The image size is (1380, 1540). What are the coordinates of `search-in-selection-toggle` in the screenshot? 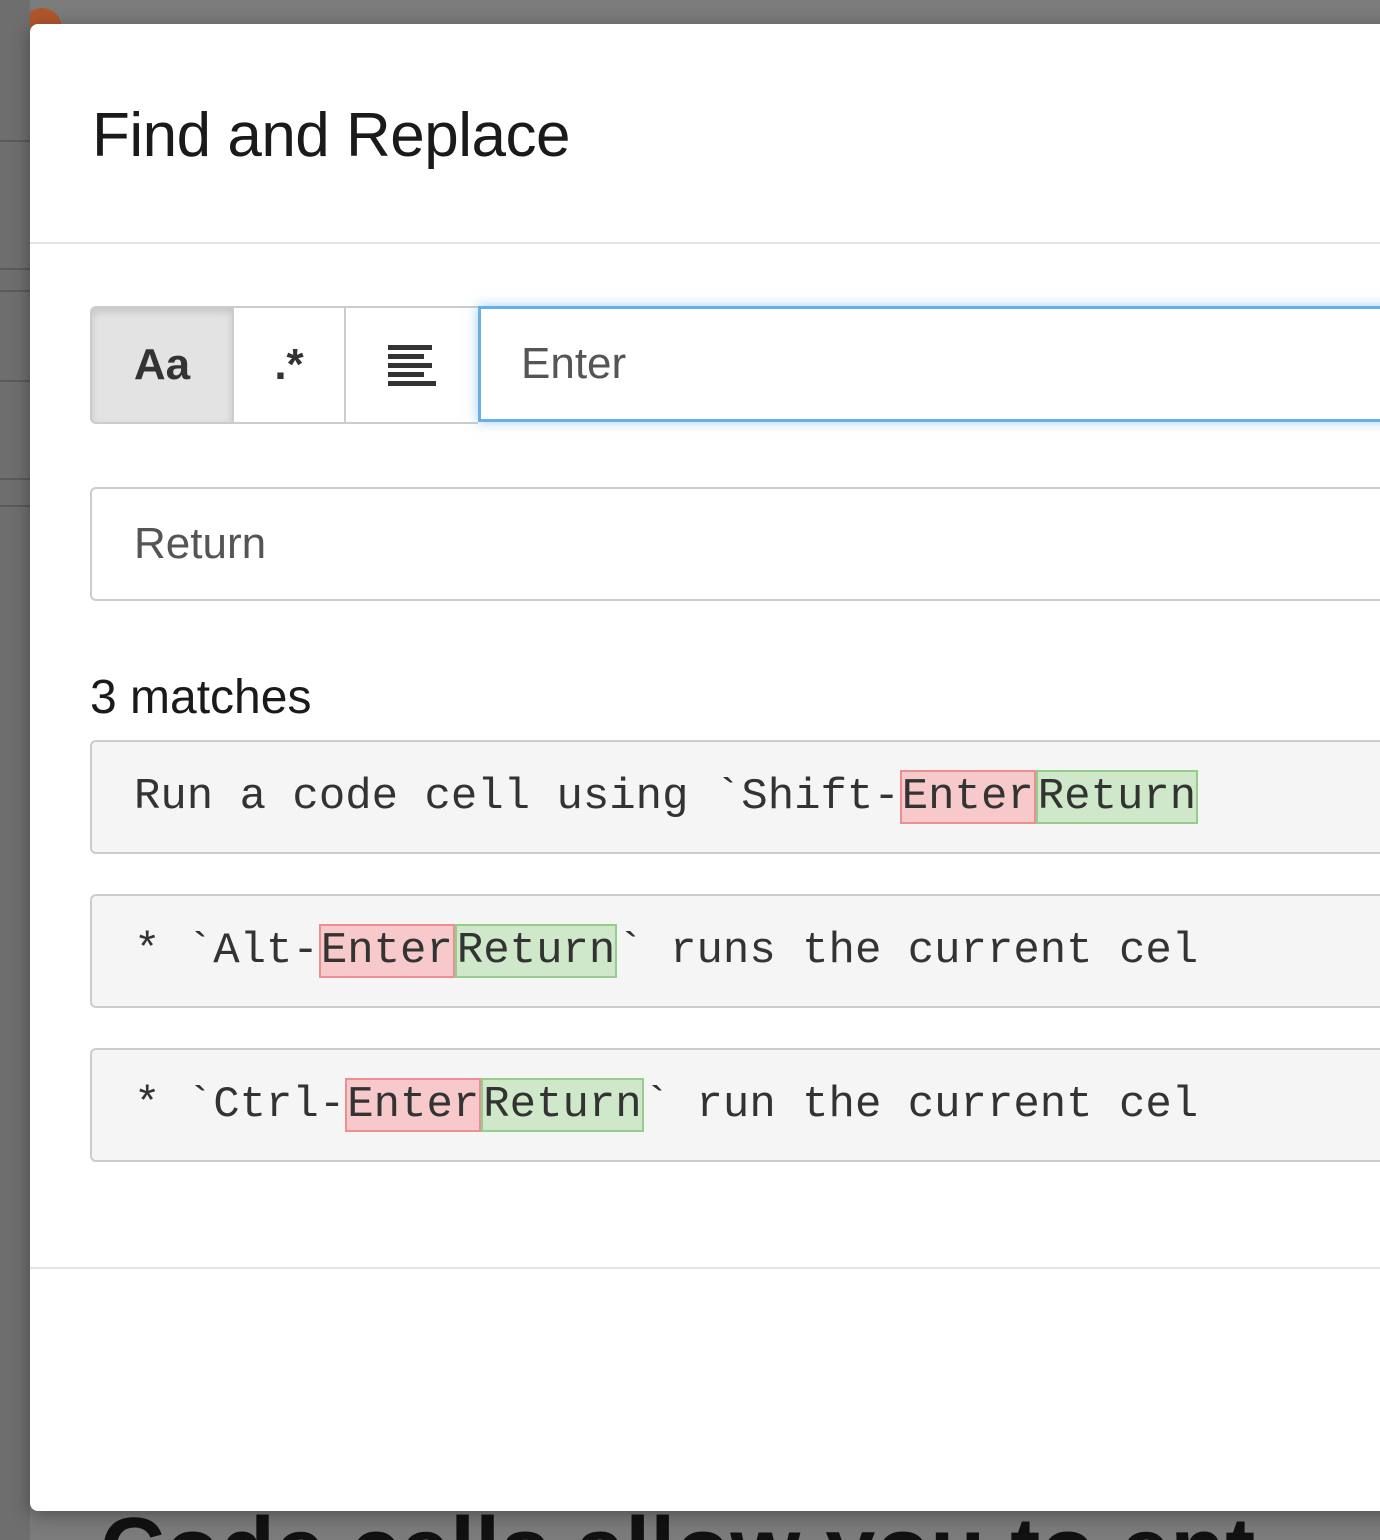 It's located at (411, 365).